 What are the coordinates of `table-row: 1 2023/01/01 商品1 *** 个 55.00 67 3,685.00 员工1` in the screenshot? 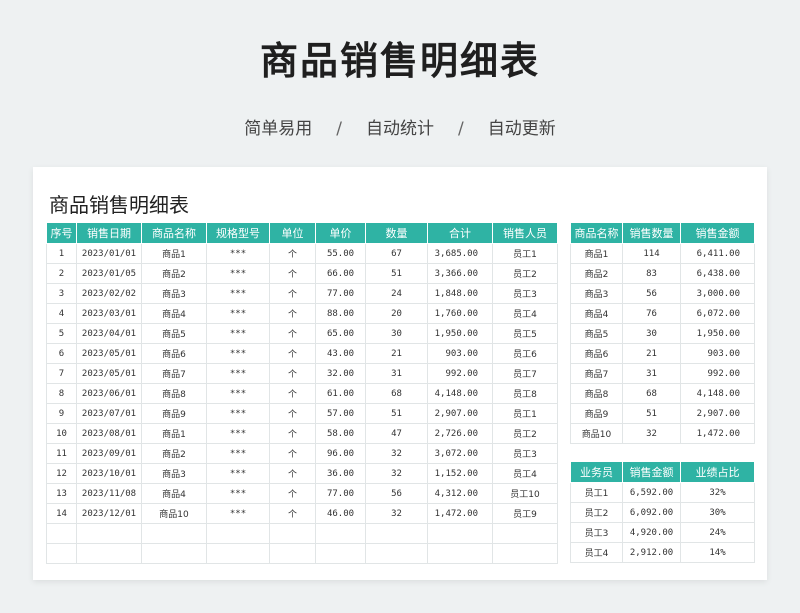 It's located at (302, 253).